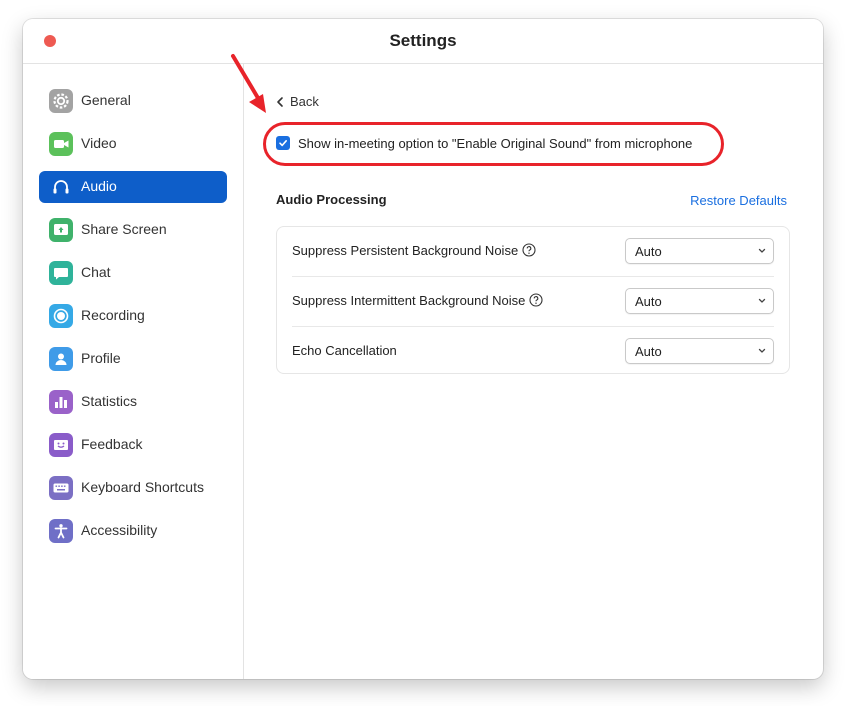 The height and width of the screenshot is (706, 846). I want to click on enable-original-sound-checkbox, so click(283, 143).